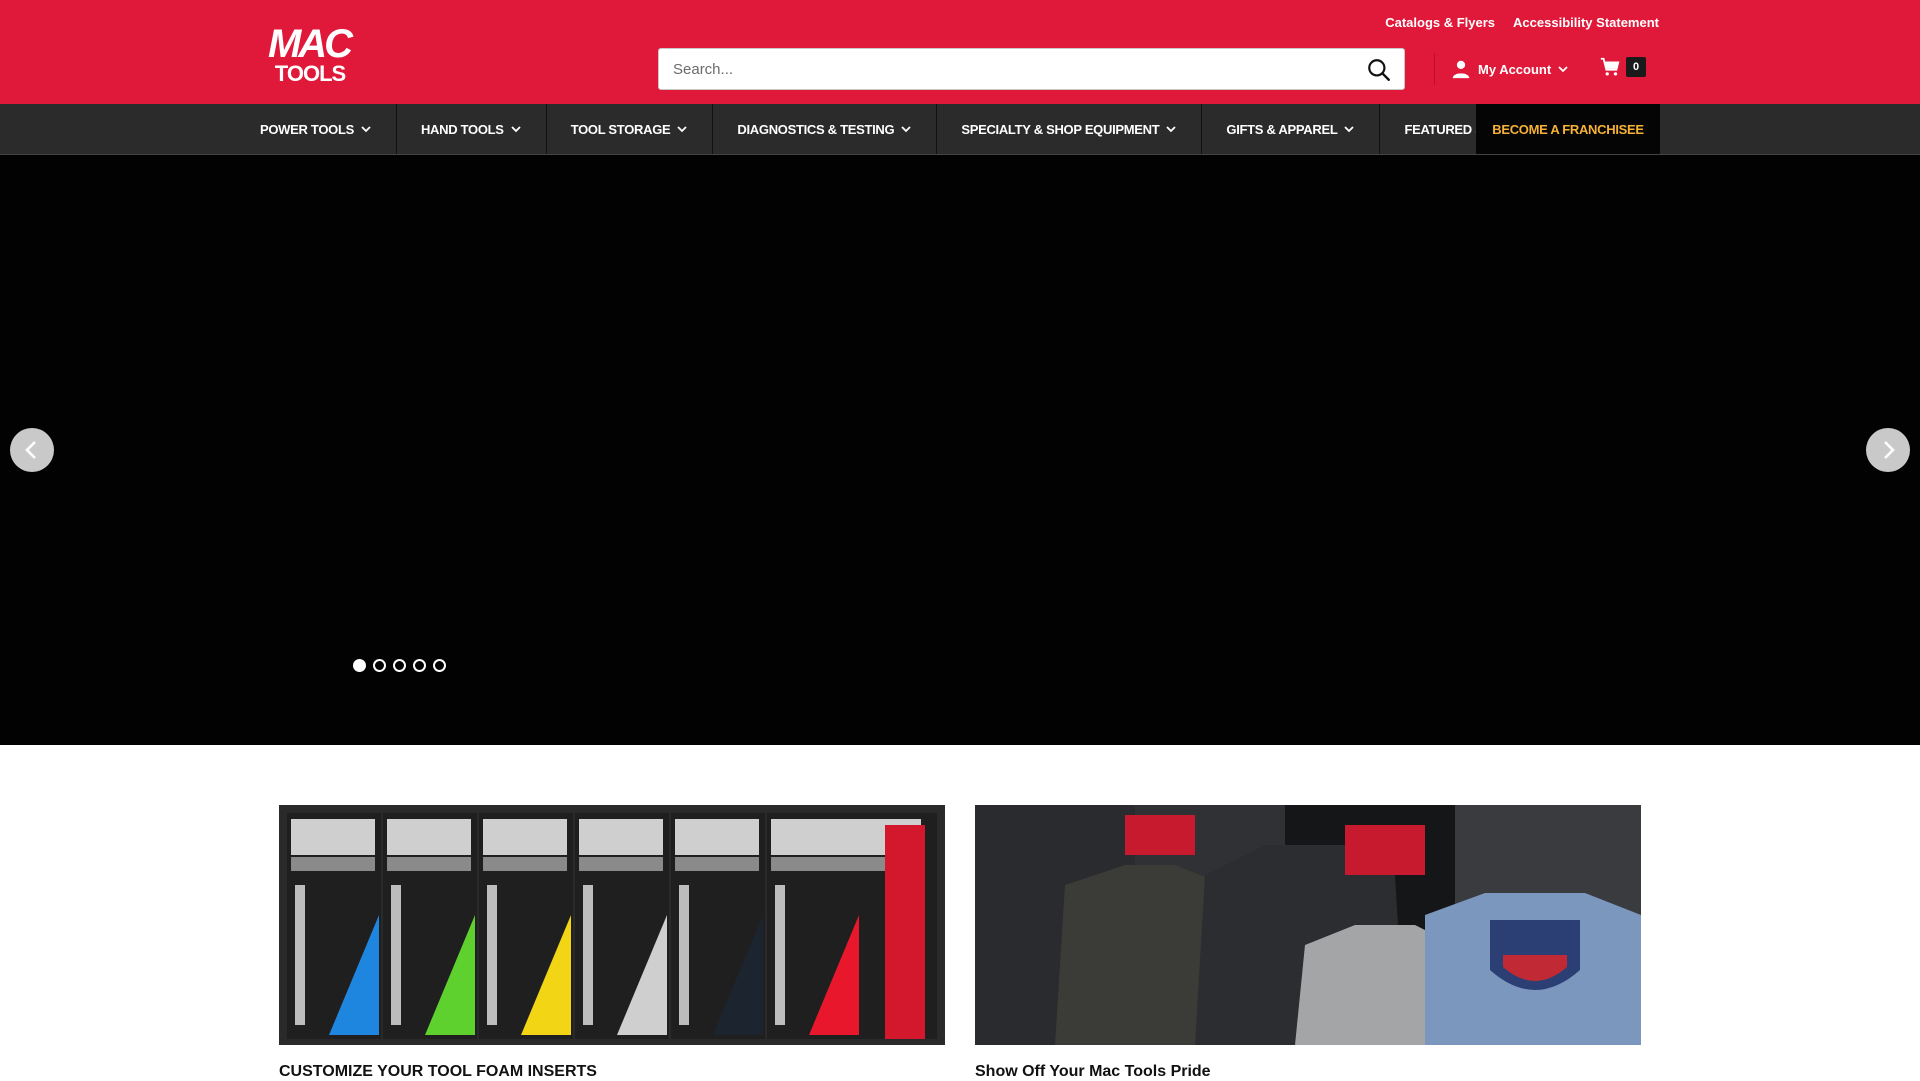 The width and height of the screenshot is (1920, 1081). I want to click on carousel-next-button, so click(1888, 450).